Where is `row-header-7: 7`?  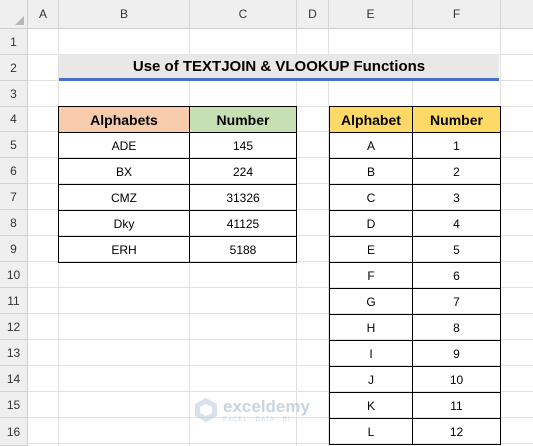
row-header-7: 7 is located at coordinates (14, 197).